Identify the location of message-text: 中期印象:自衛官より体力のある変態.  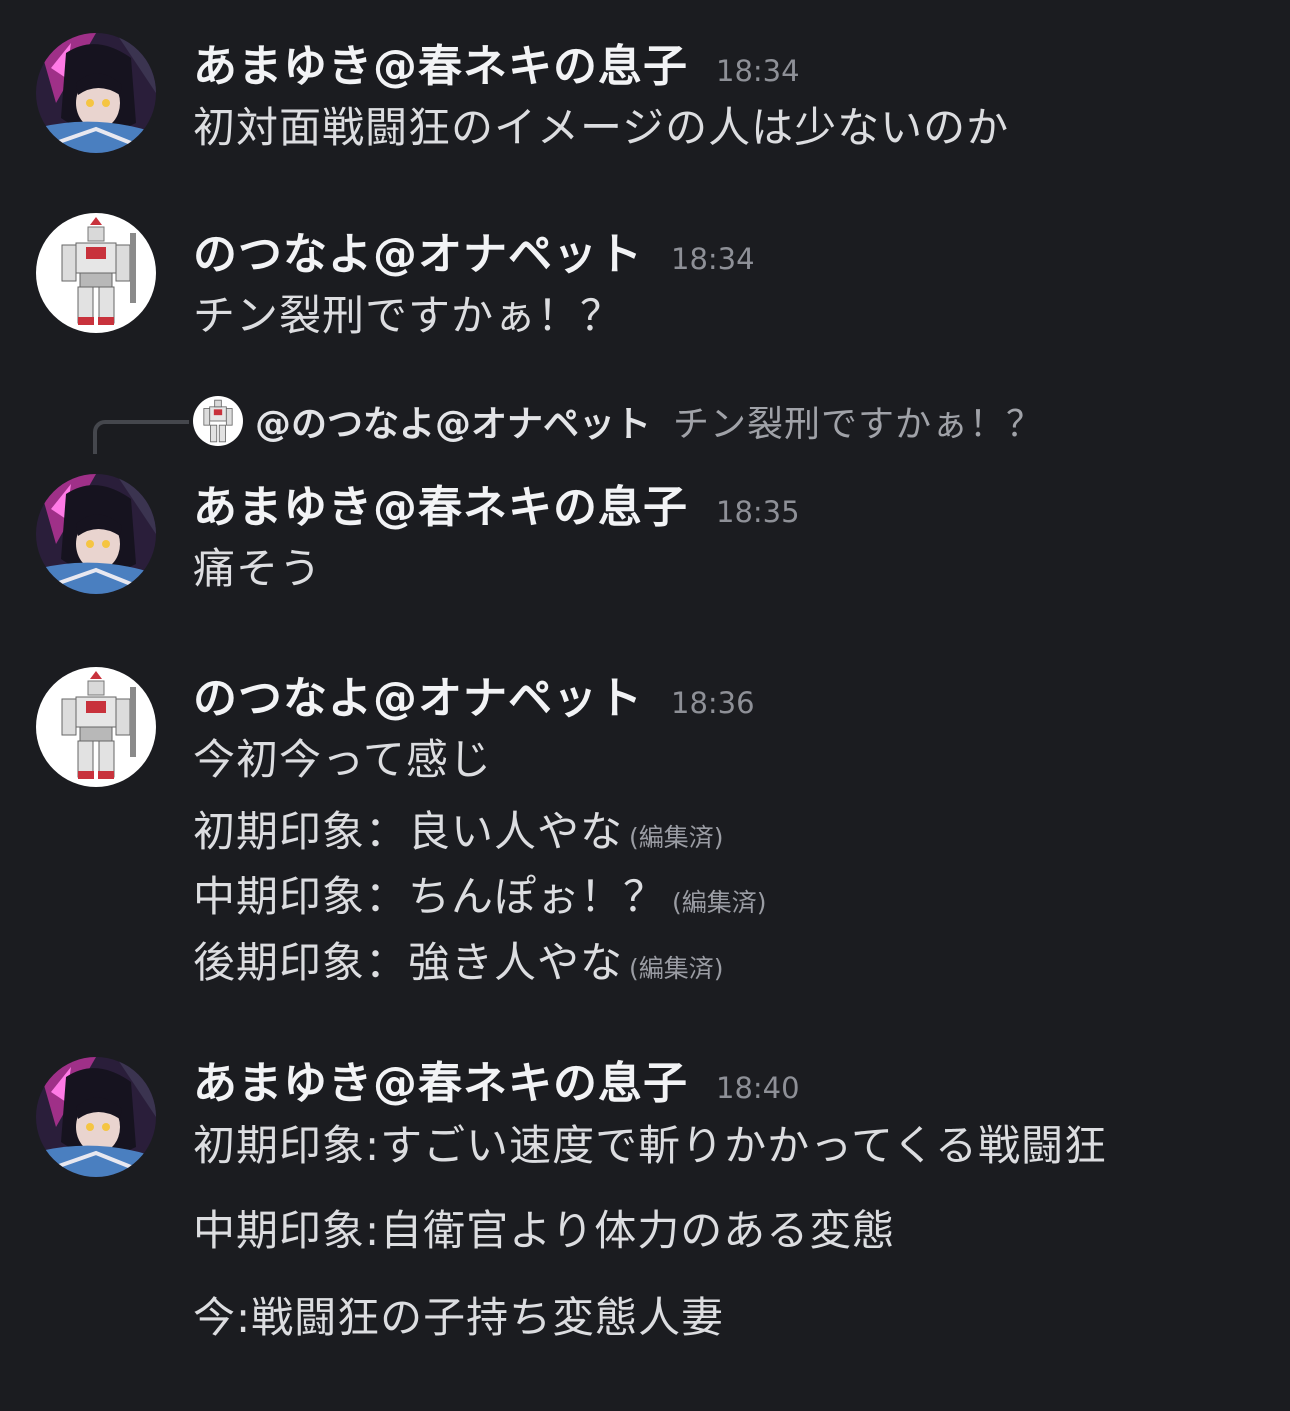
(544, 1230).